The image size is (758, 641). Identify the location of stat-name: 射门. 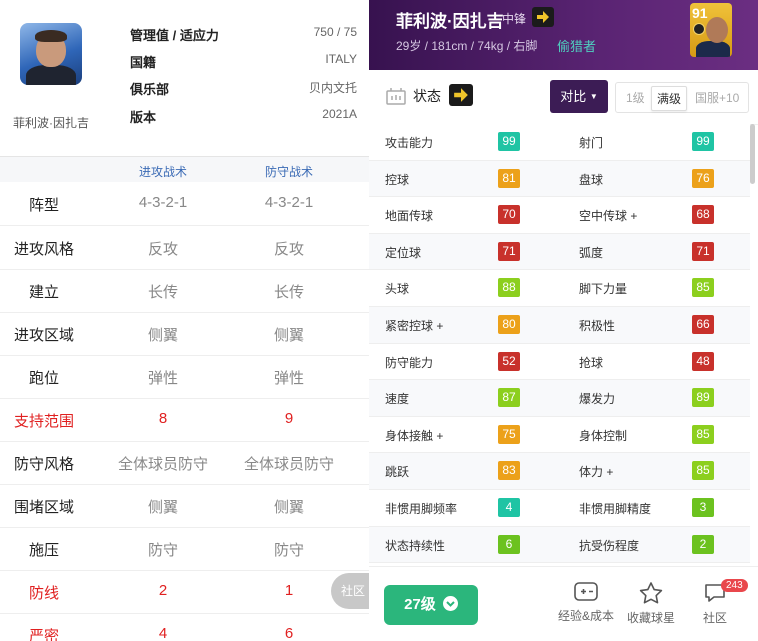
(591, 143).